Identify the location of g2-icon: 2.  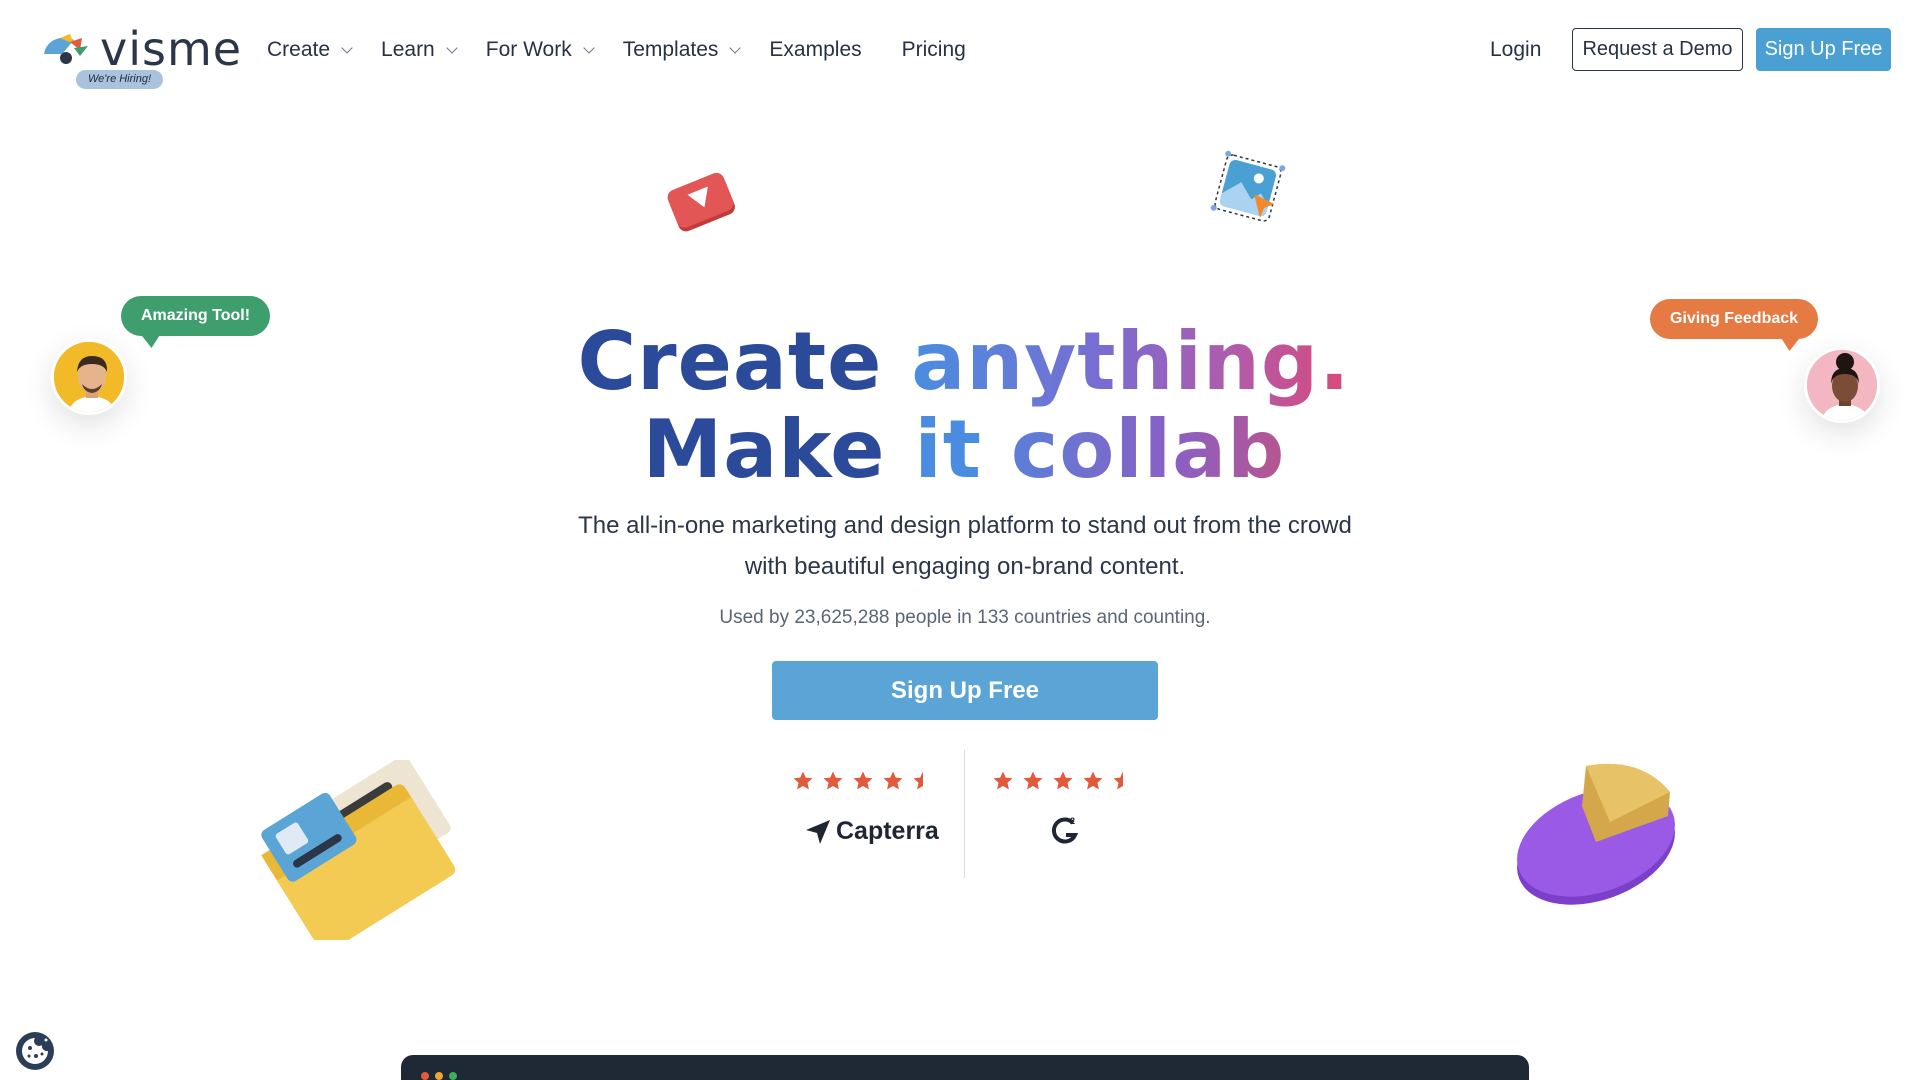
(1065, 830).